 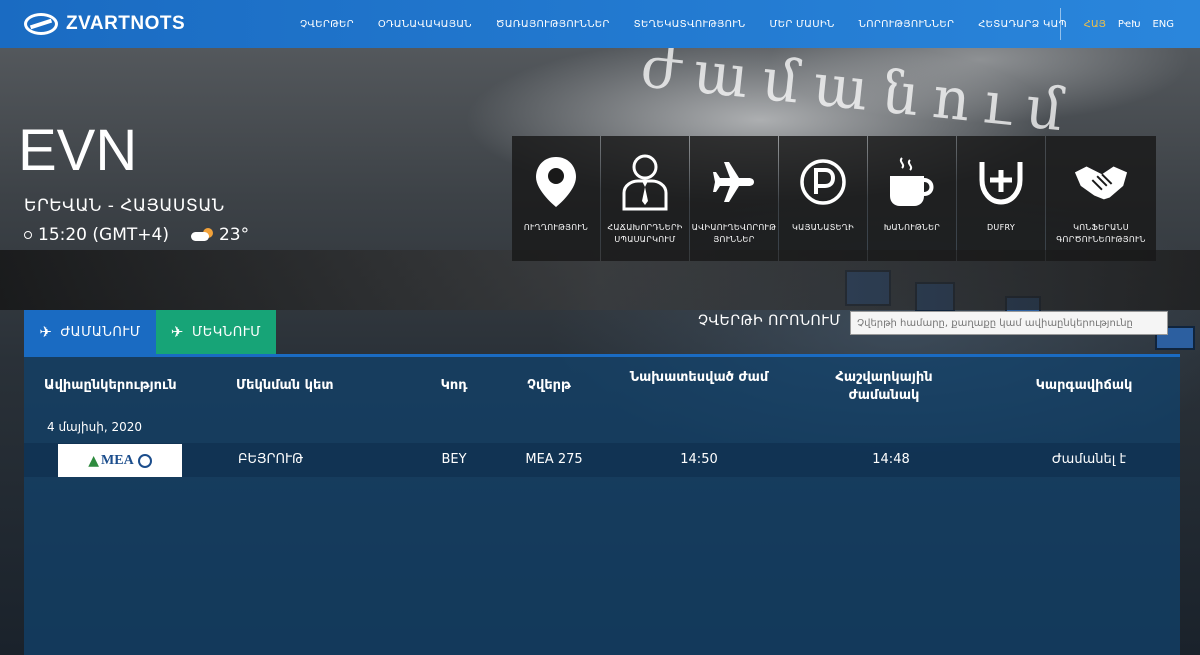 I want to click on cell-estimated: 14:48, so click(x=891, y=459).